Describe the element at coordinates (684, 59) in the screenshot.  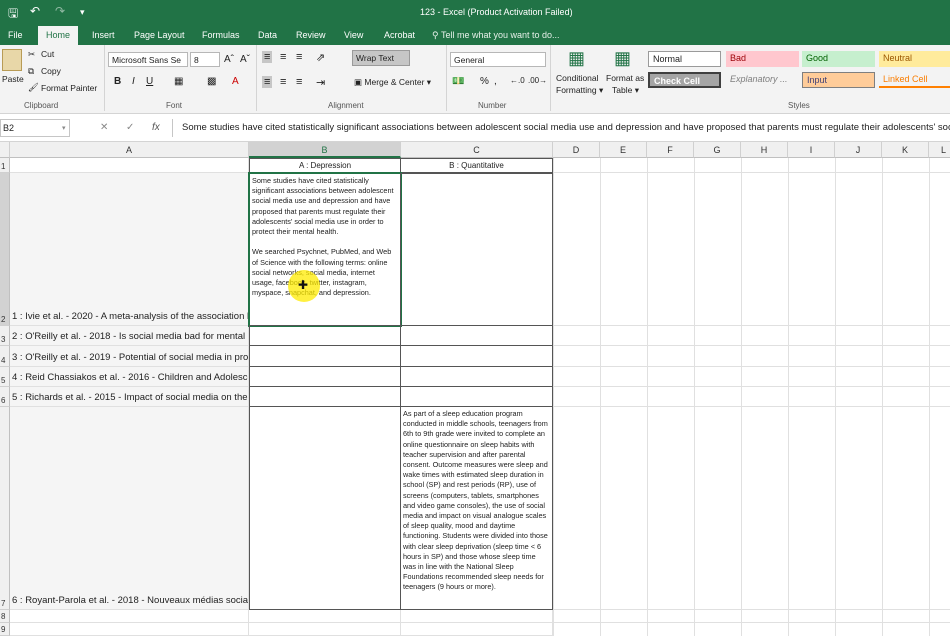
I see `style-normal: Normal` at that location.